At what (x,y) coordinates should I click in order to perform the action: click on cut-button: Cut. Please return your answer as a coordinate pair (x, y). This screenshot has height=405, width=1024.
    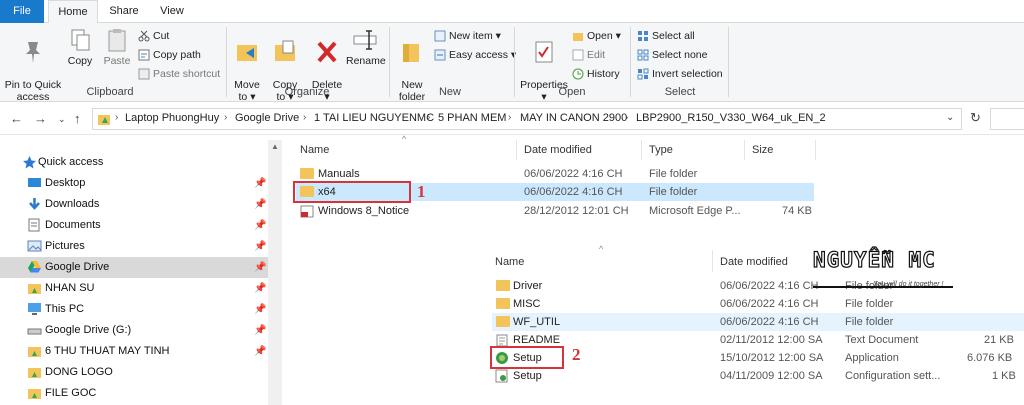
    Looking at the image, I should click on (153, 36).